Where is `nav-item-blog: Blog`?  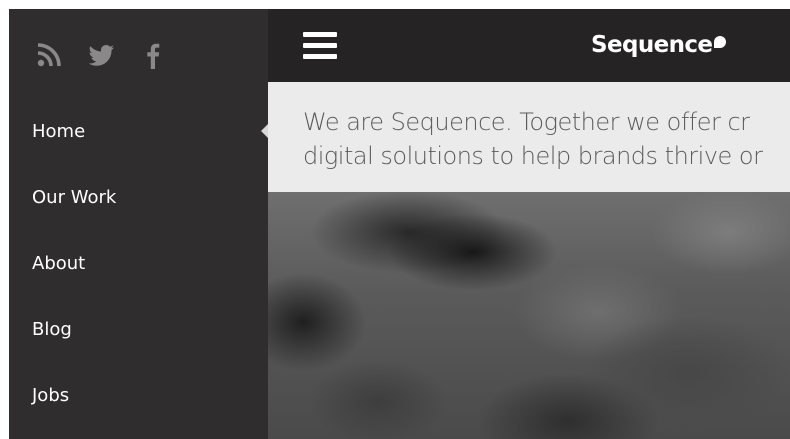
nav-item-blog: Blog is located at coordinates (138, 329).